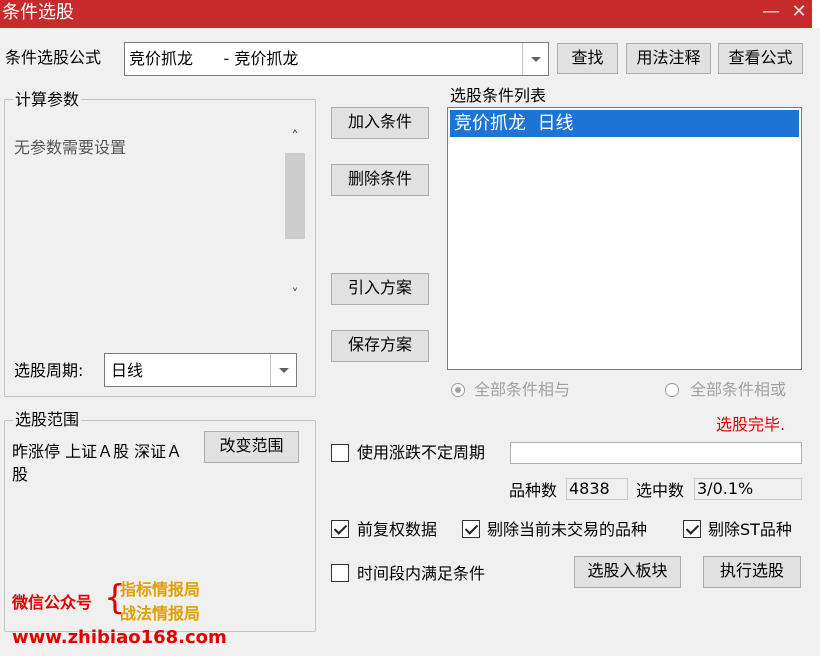 This screenshot has width=820, height=656. What do you see at coordinates (421, 452) in the screenshot?
I see `variable-period-label: 使用涨跌不定周期` at bounding box center [421, 452].